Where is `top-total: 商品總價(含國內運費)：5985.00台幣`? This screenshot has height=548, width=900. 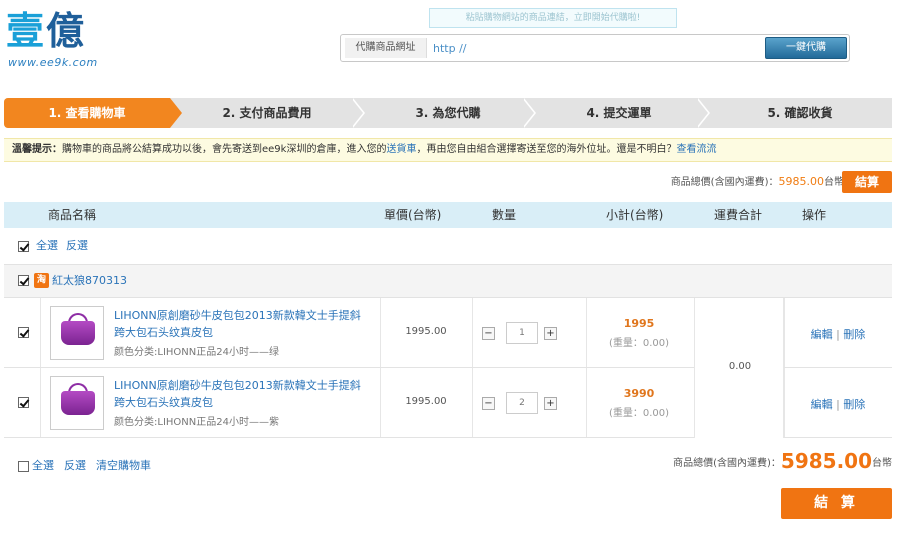
top-total: 商品總價(含國內運費)：5985.00台幣 is located at coordinates (757, 182).